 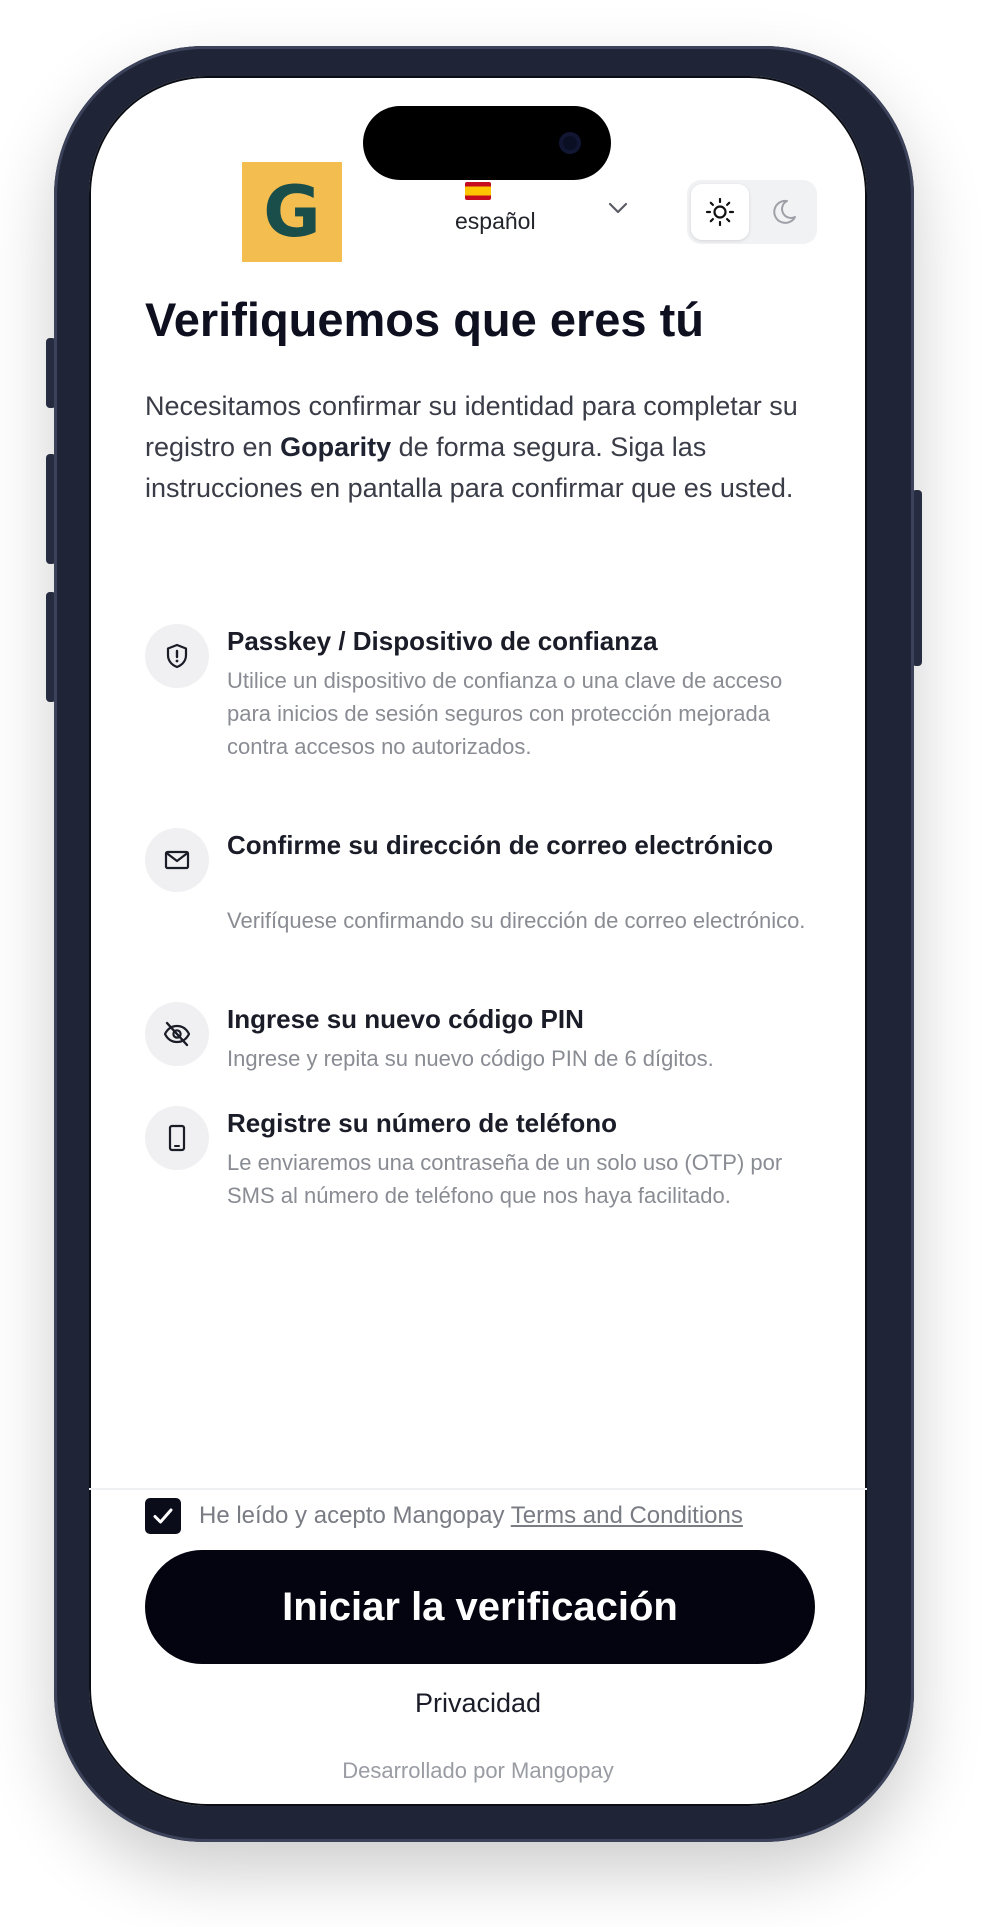 What do you see at coordinates (336, 447) in the screenshot?
I see `brand-name: Goparity` at bounding box center [336, 447].